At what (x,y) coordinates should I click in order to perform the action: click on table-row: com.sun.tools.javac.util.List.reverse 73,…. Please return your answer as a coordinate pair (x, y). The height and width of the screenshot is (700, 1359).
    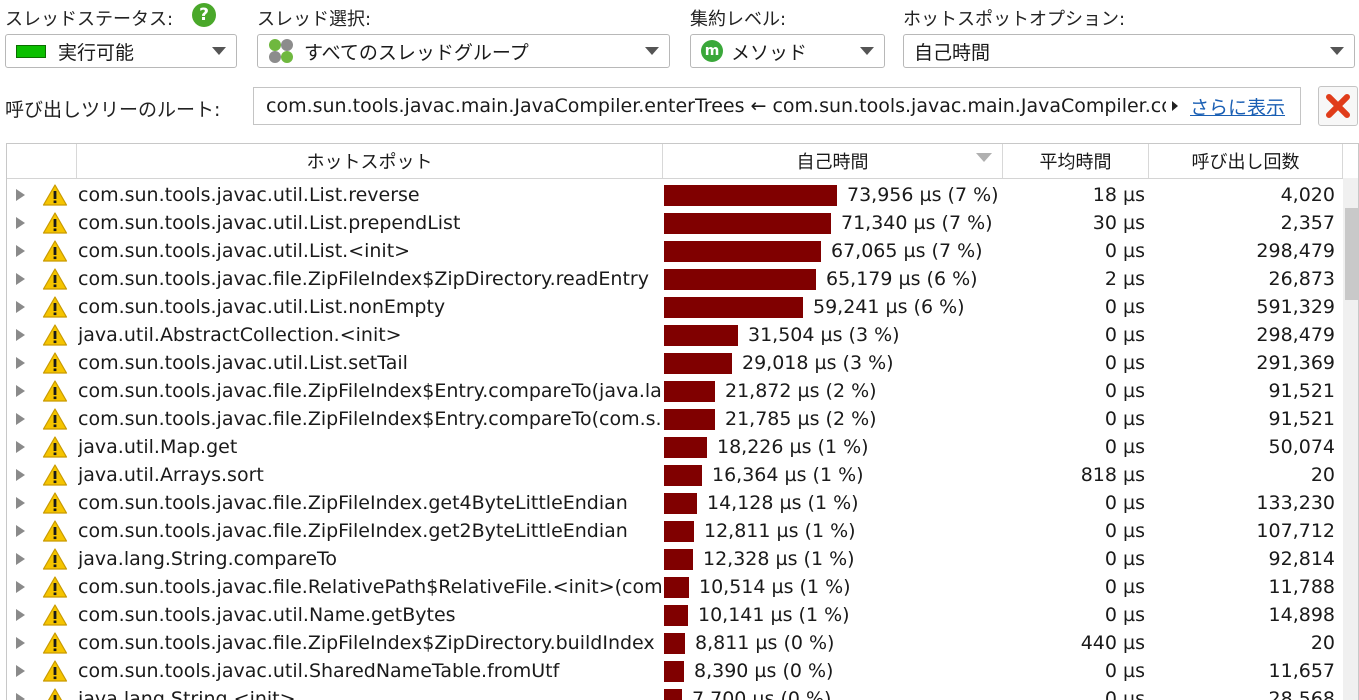
    Looking at the image, I should click on (675, 195).